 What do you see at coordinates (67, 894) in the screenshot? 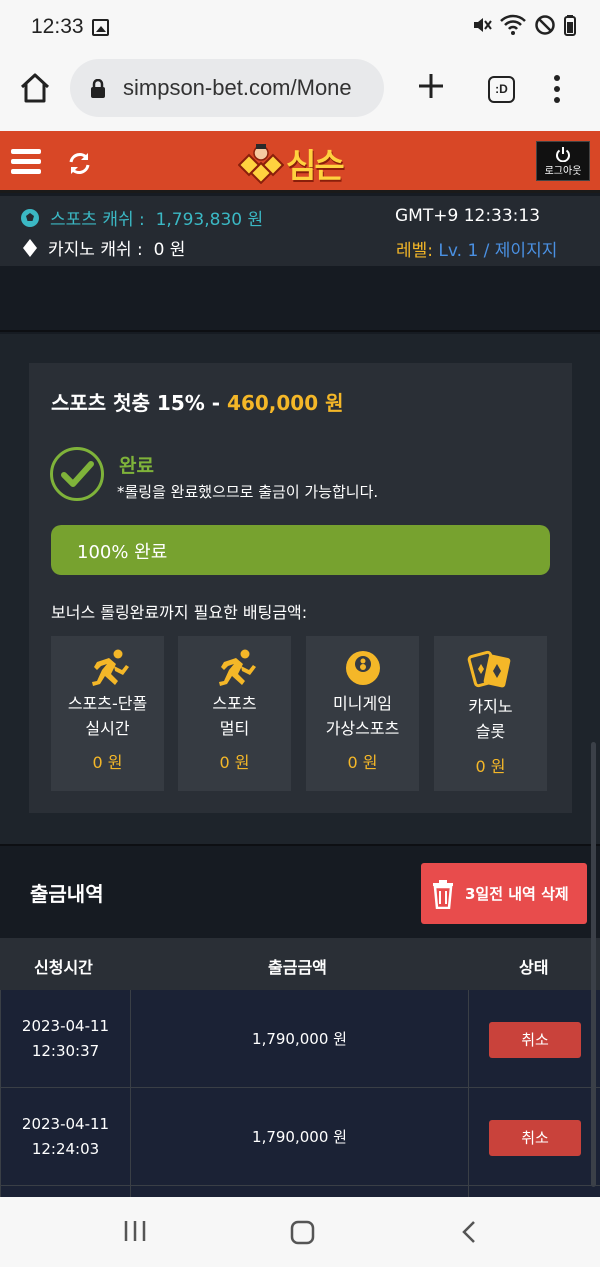
I see `withdrawal-title: 출금내역` at bounding box center [67, 894].